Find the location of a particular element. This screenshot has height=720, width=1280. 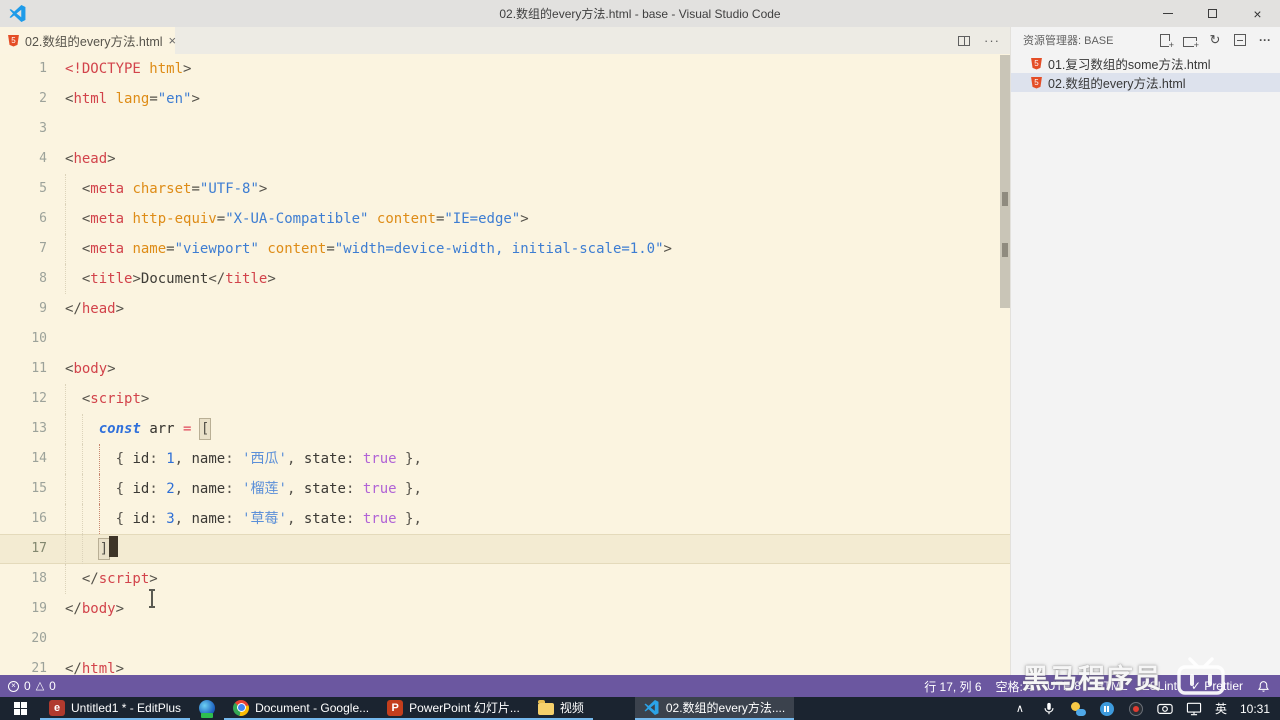

token-tag: meta is located at coordinates (107, 219).